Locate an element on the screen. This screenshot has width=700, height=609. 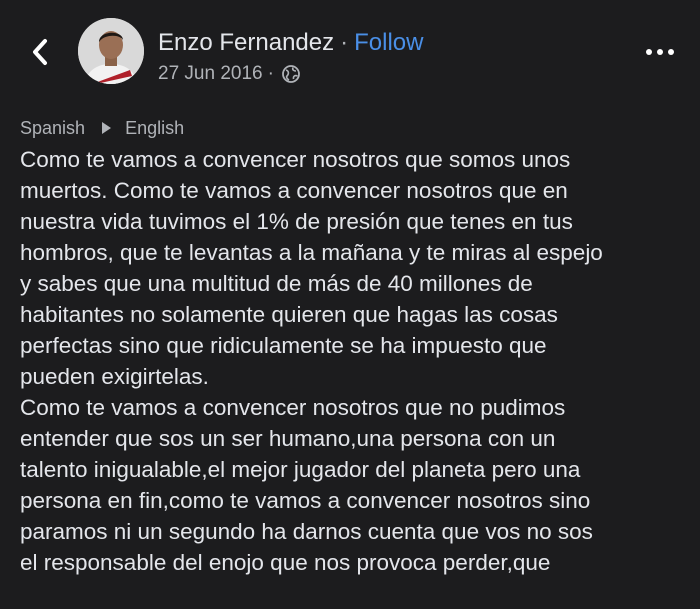
author-line: Enzo Fernandez · Follow is located at coordinates (290, 43).